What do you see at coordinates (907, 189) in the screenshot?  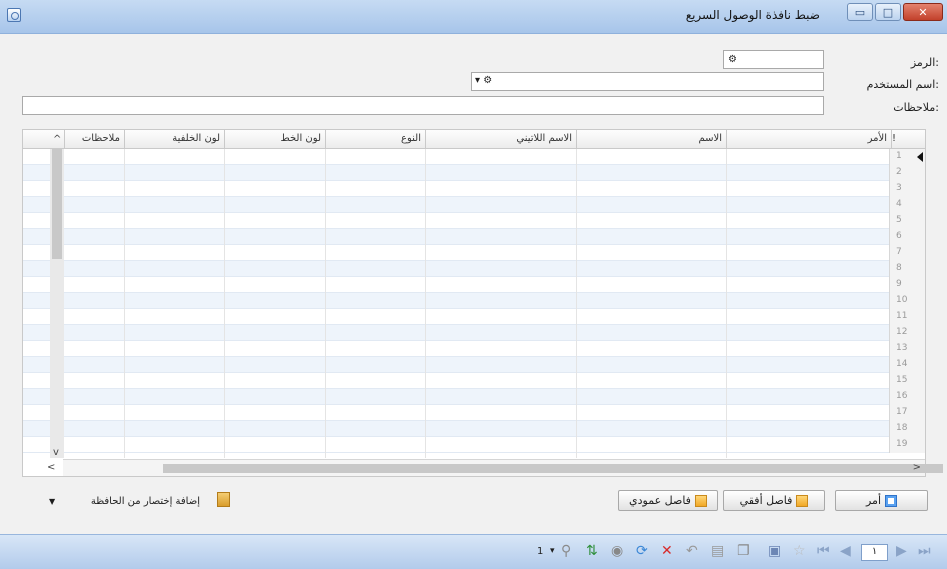 I see `row-number: 3` at bounding box center [907, 189].